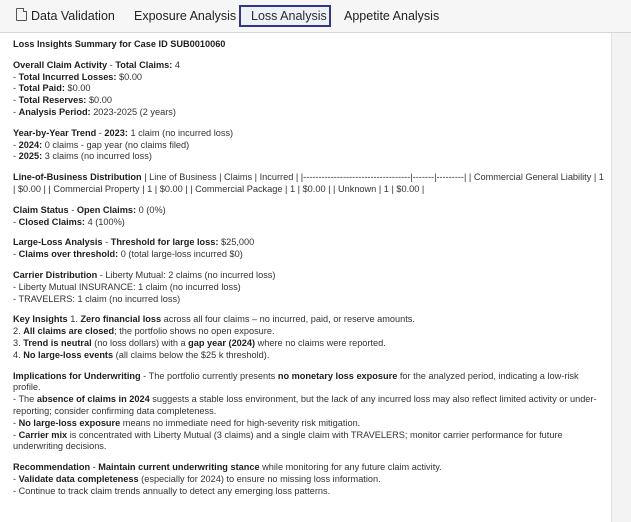 The width and height of the screenshot is (631, 522). What do you see at coordinates (621, 277) in the screenshot?
I see `vertical-scrollbar` at bounding box center [621, 277].